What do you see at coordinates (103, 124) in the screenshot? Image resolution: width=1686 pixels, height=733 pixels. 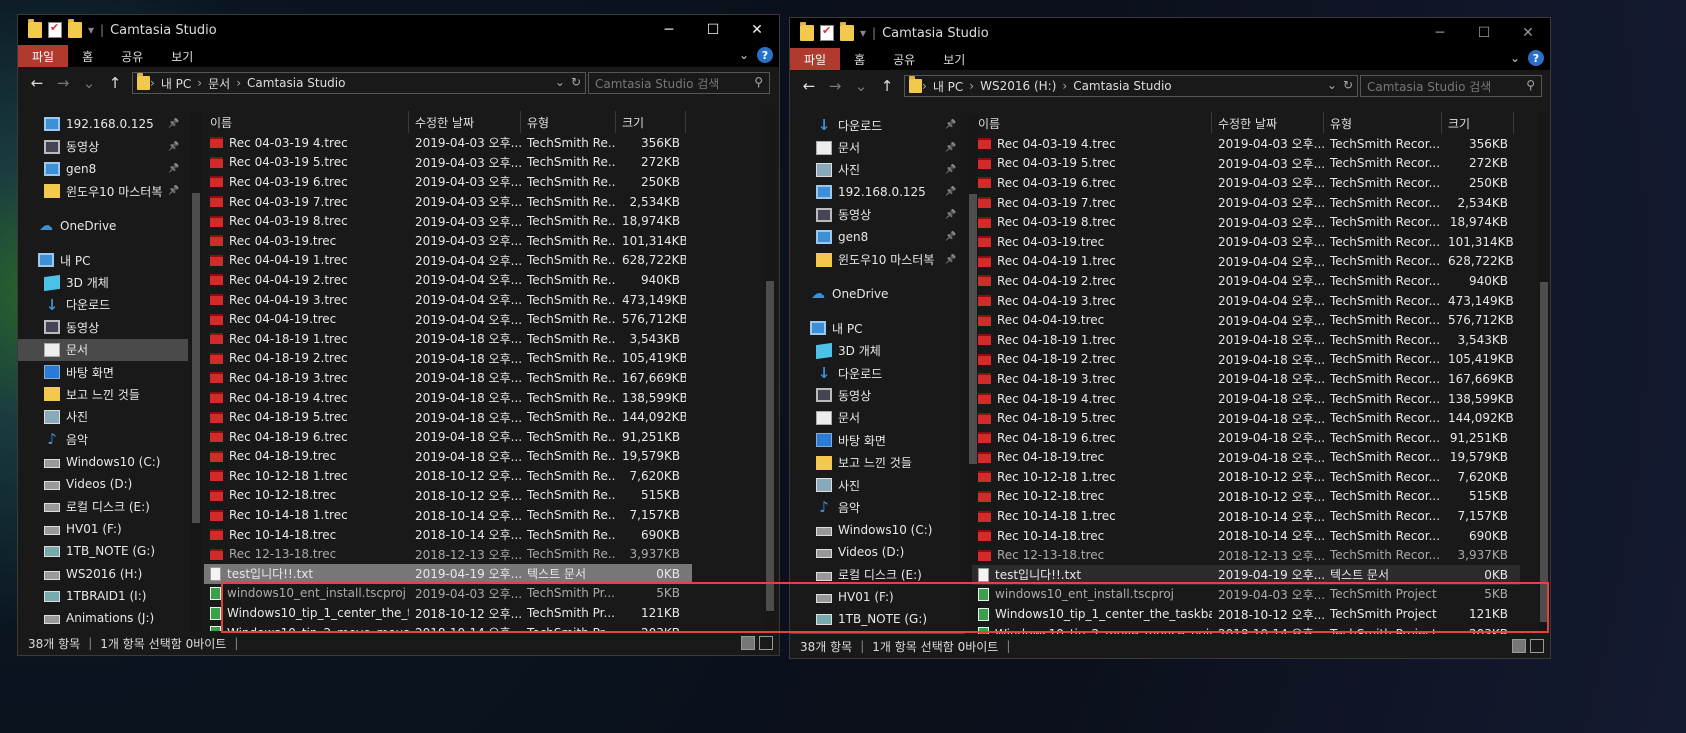 I see `nav-item: 192.168.0.125 📌` at bounding box center [103, 124].